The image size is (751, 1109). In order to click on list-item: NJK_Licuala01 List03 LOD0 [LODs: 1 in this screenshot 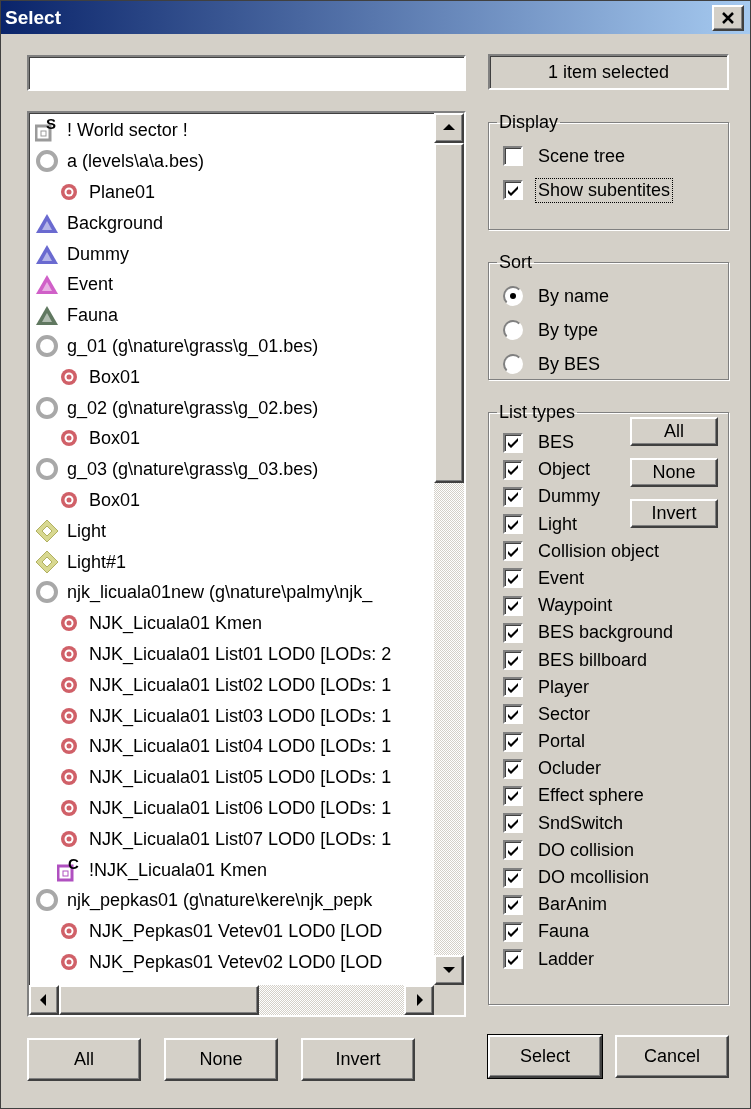, I will do `click(240, 715)`.